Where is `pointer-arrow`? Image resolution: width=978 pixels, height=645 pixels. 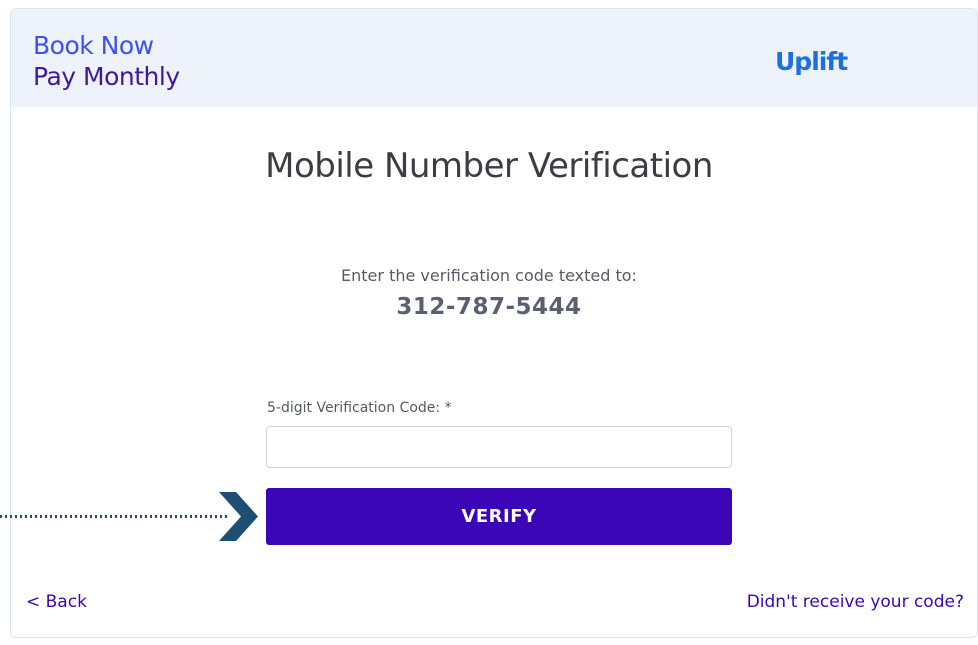 pointer-arrow is located at coordinates (129, 516).